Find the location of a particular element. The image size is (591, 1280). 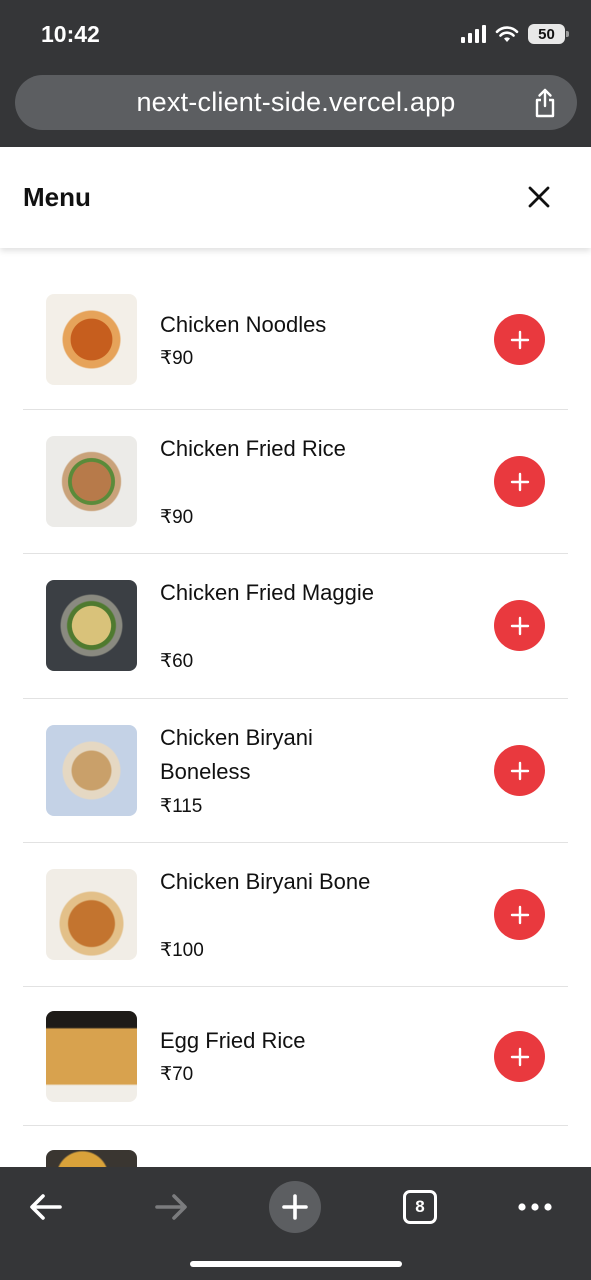

item-name: Chicken Biryani Boneless is located at coordinates (236, 754).